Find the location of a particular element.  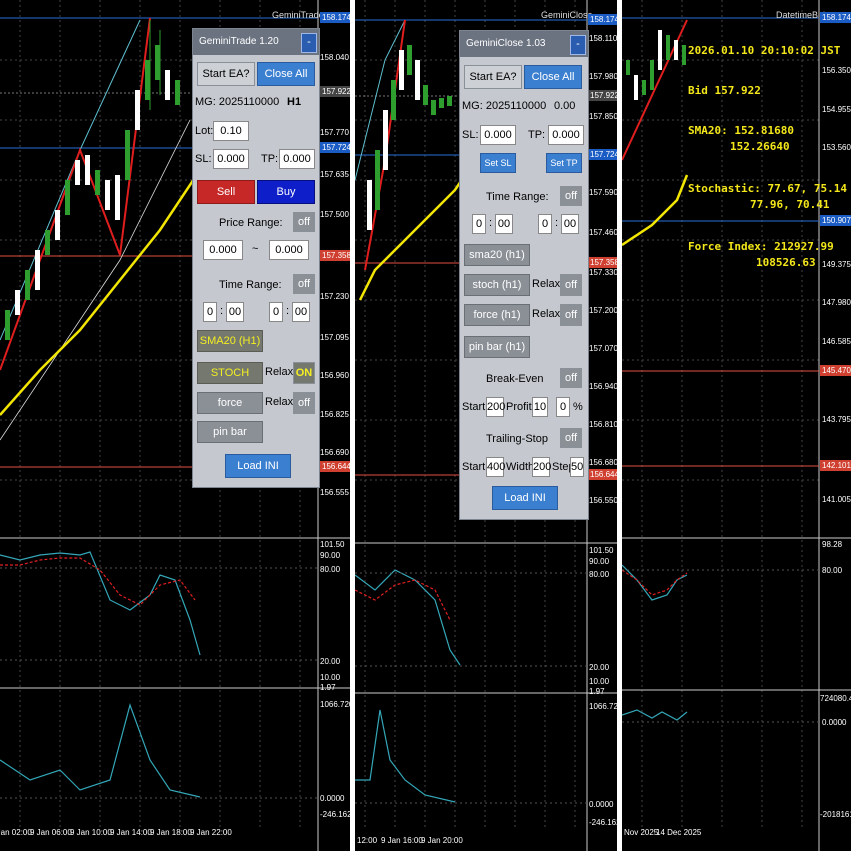

time-label: Nov 2025 is located at coordinates (641, 832).